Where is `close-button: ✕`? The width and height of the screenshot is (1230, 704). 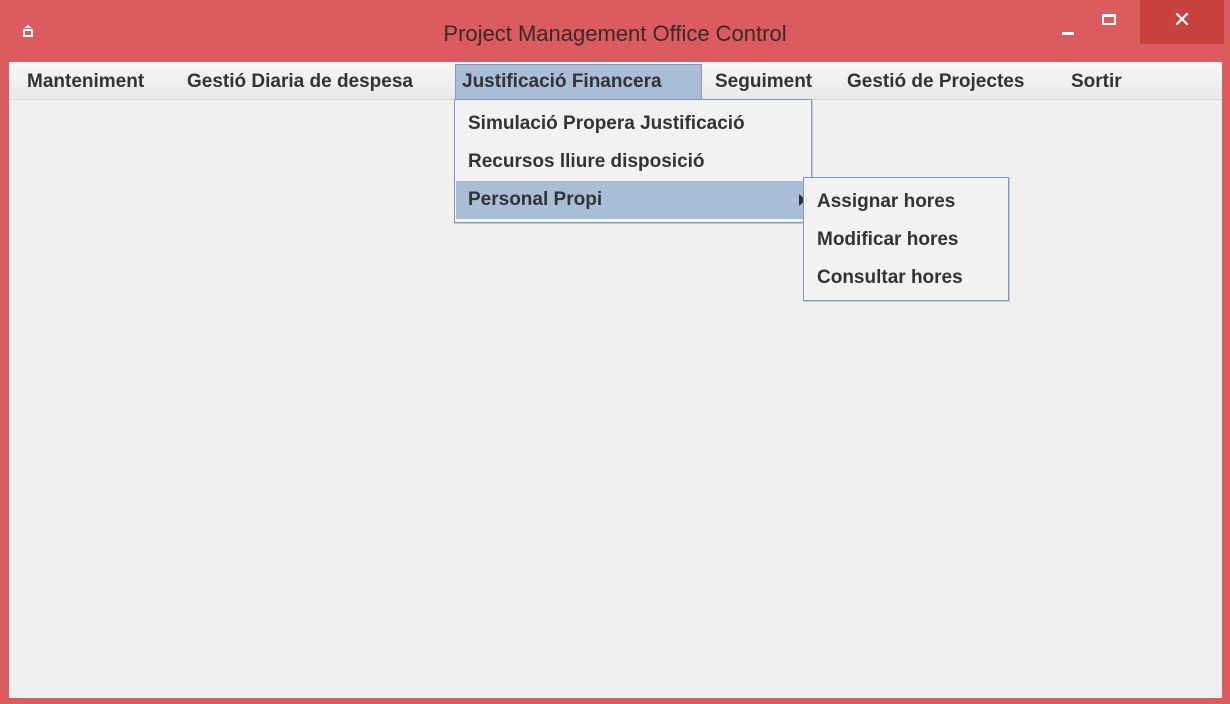
close-button: ✕ is located at coordinates (1182, 22).